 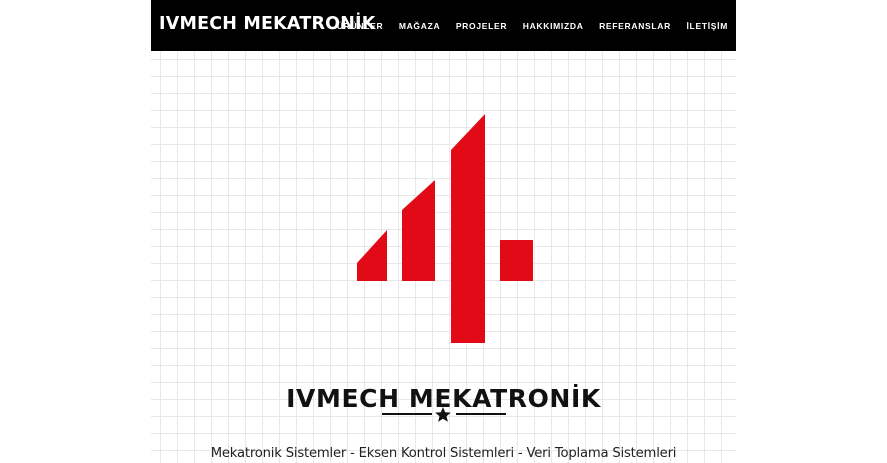 I want to click on star-icon, so click(x=443, y=414).